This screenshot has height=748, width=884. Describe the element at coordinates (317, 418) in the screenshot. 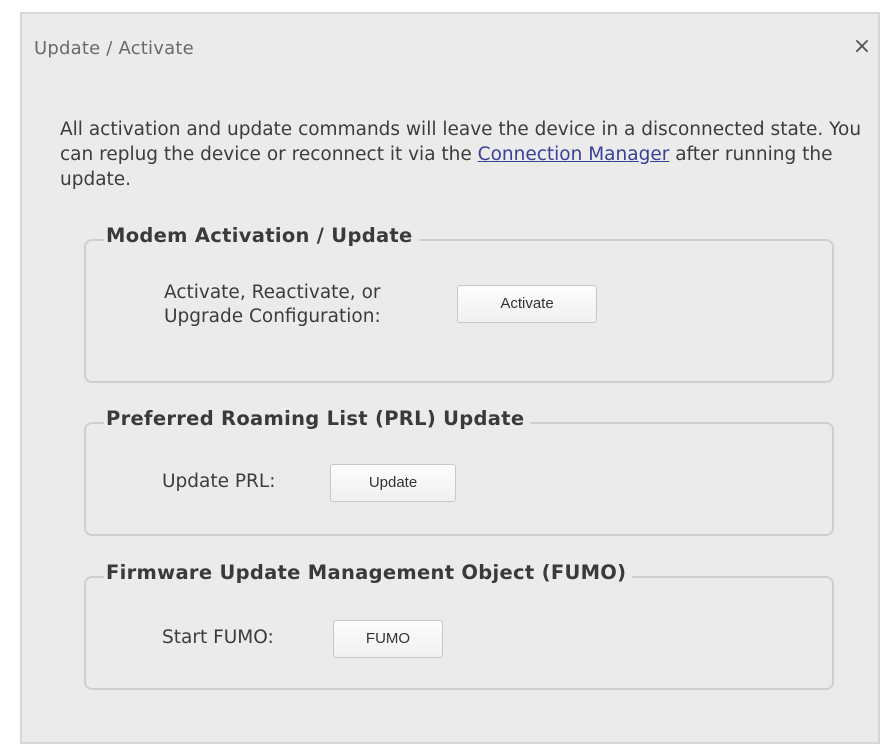

I see `prl-update-legend: Preferred Roaming List (PRL) Update` at that location.